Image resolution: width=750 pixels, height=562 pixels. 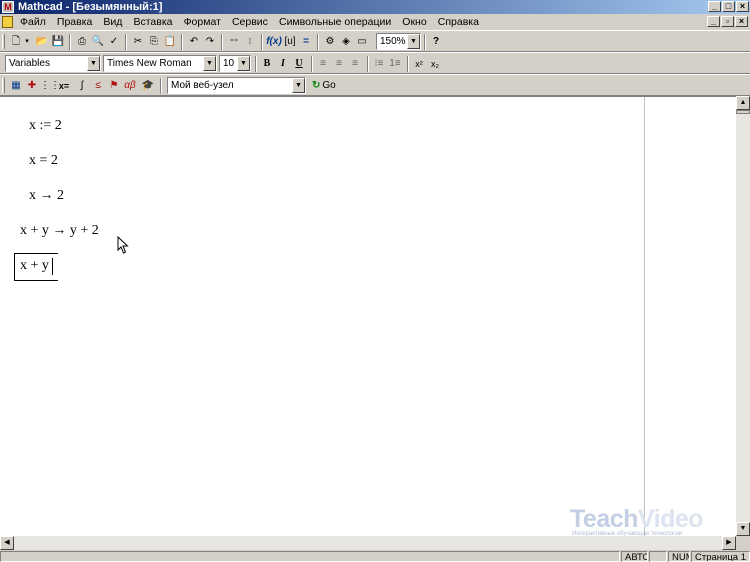 I want to click on menu-format: Формат, so click(x=202, y=22).